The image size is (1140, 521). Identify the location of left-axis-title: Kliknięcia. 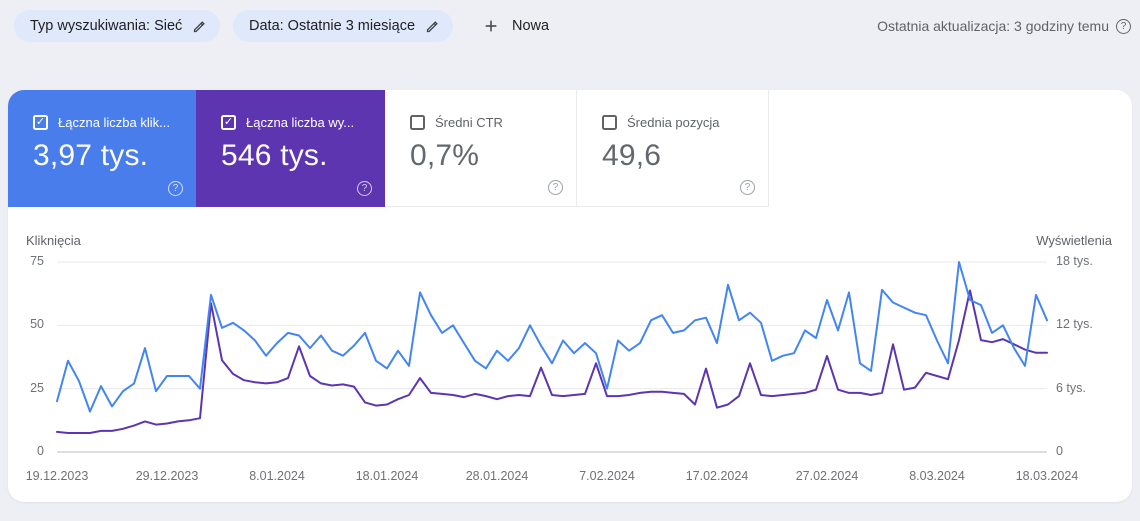
(53, 240).